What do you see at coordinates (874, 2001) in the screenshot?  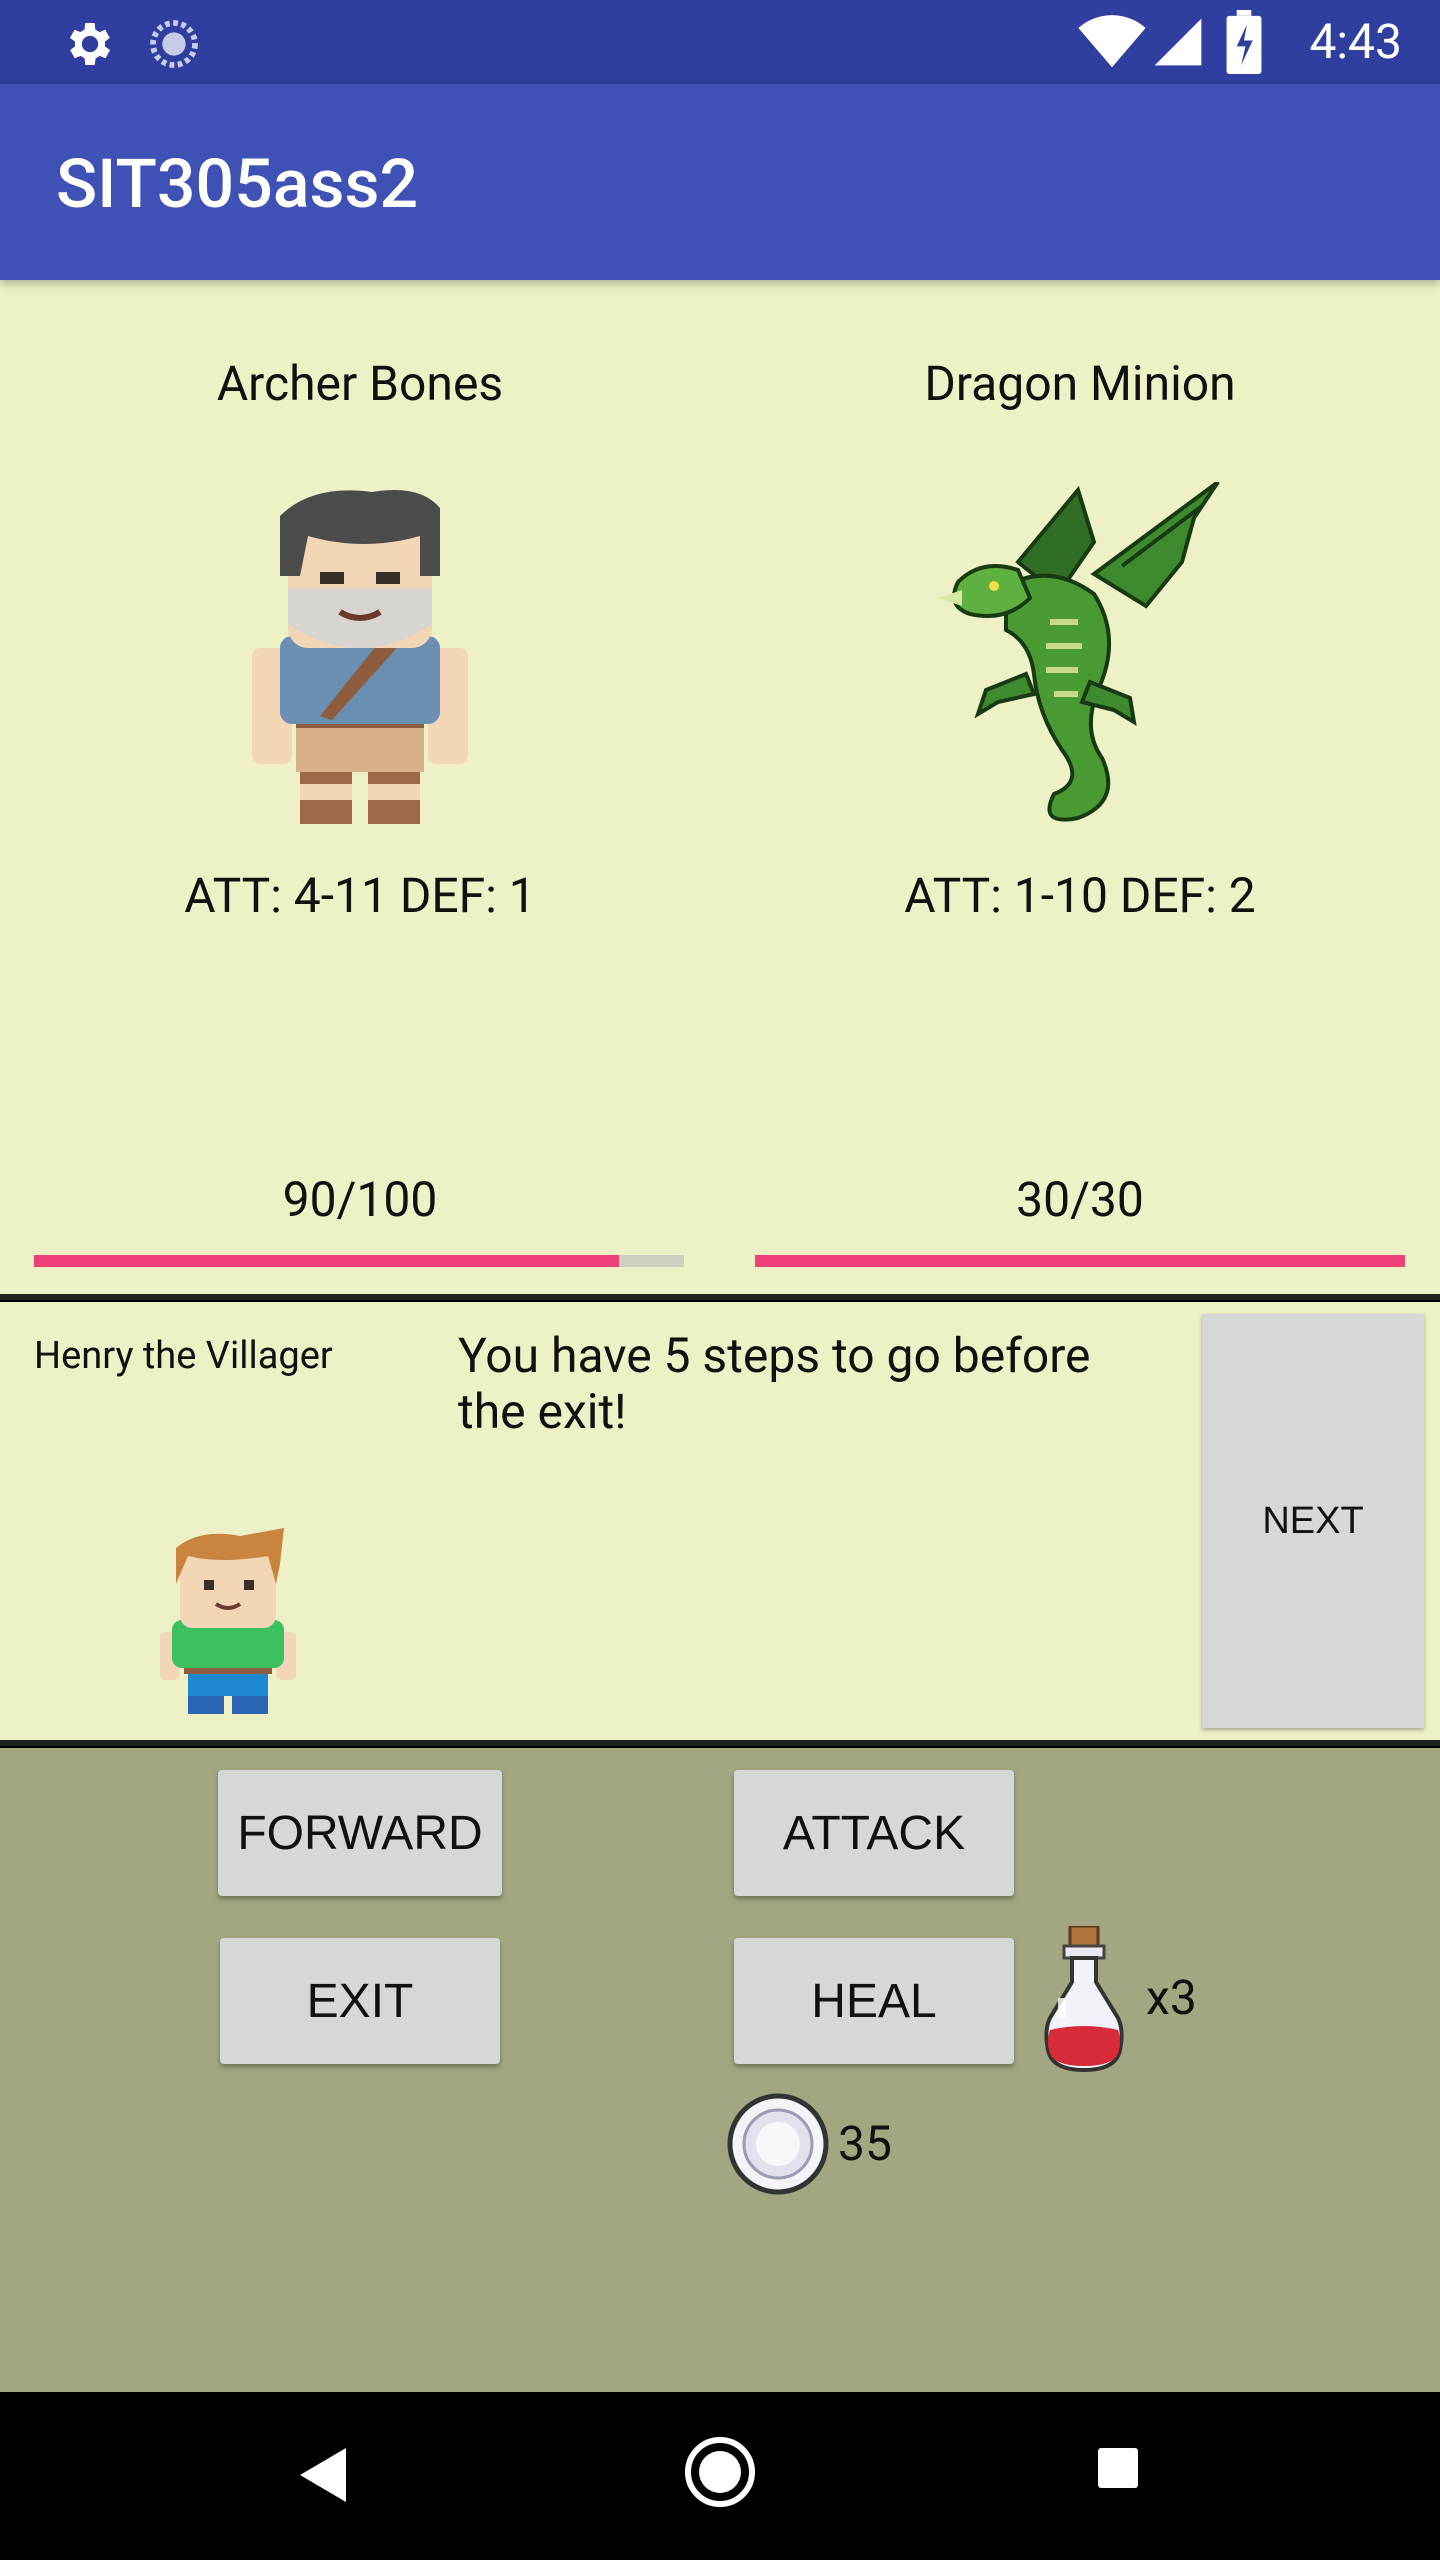 I see `heal-button: HEAL` at bounding box center [874, 2001].